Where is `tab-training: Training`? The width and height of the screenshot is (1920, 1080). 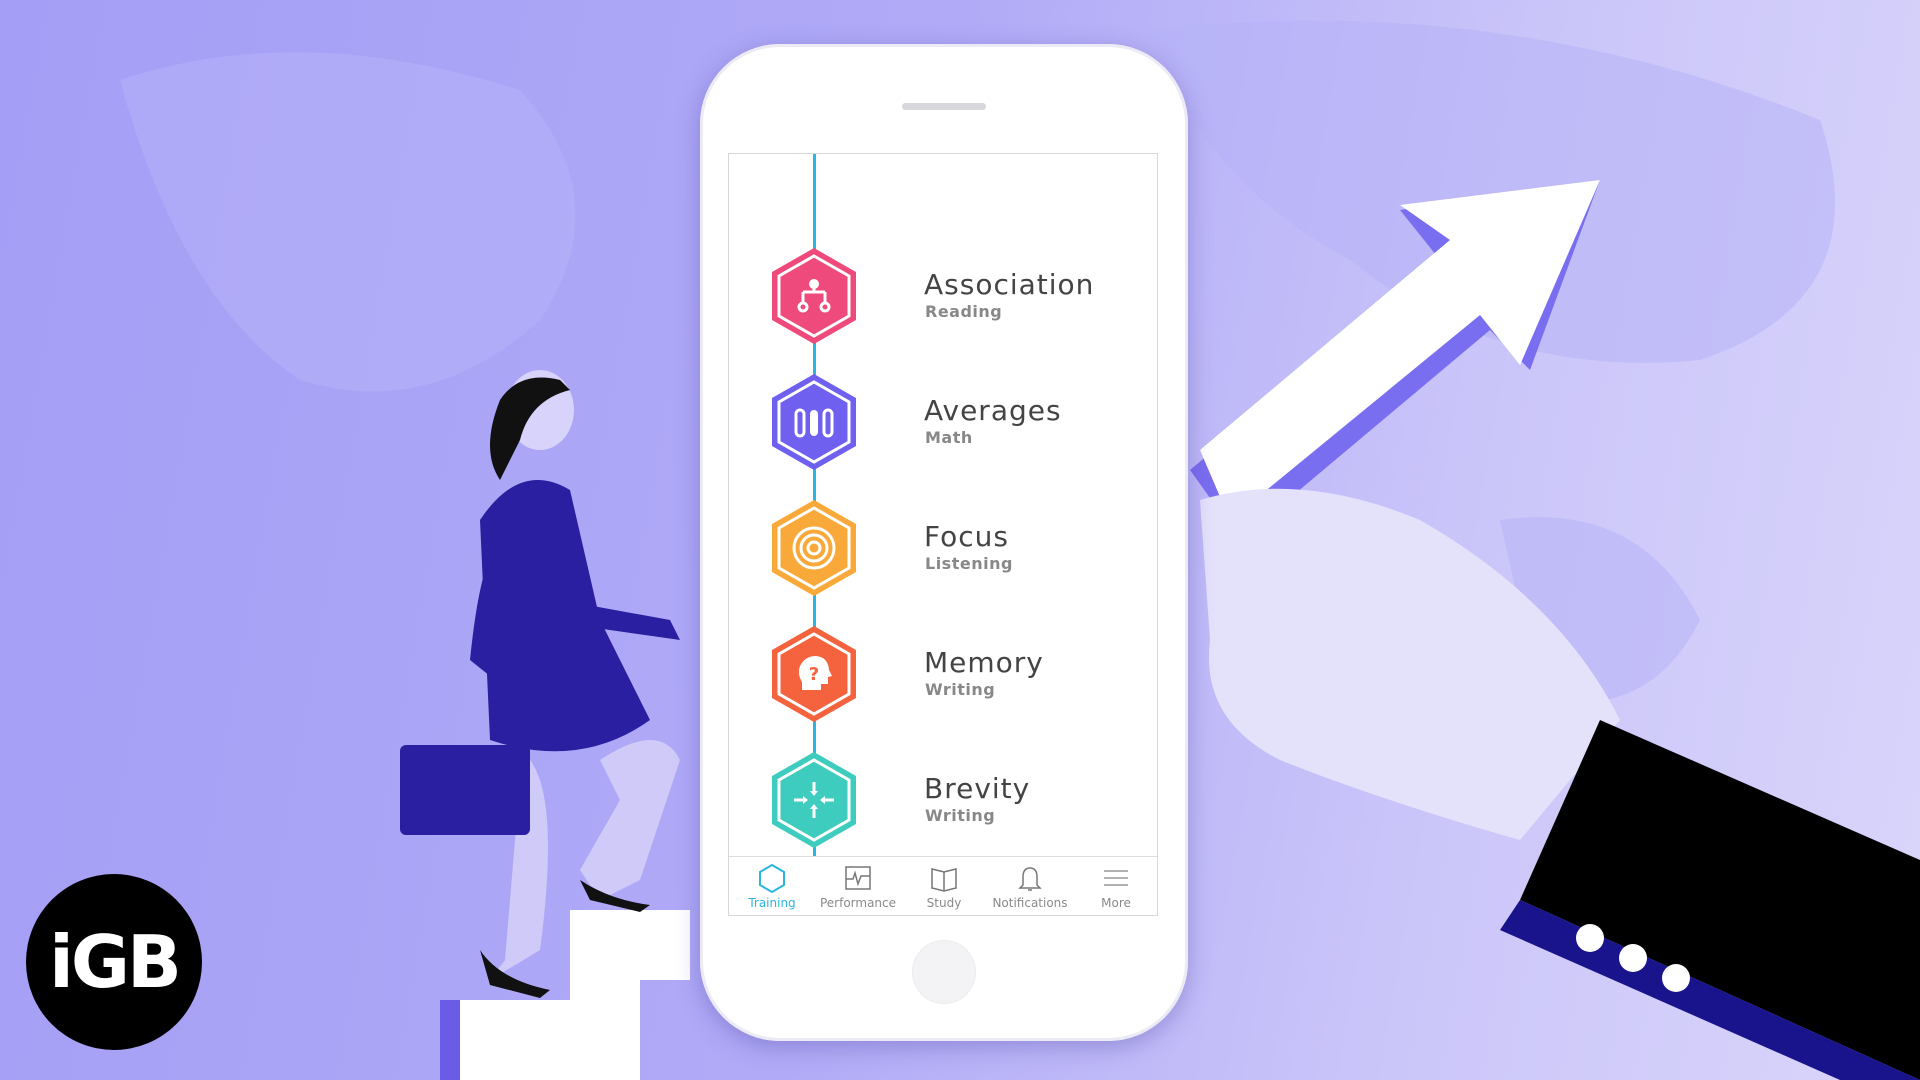 tab-training: Training is located at coordinates (772, 886).